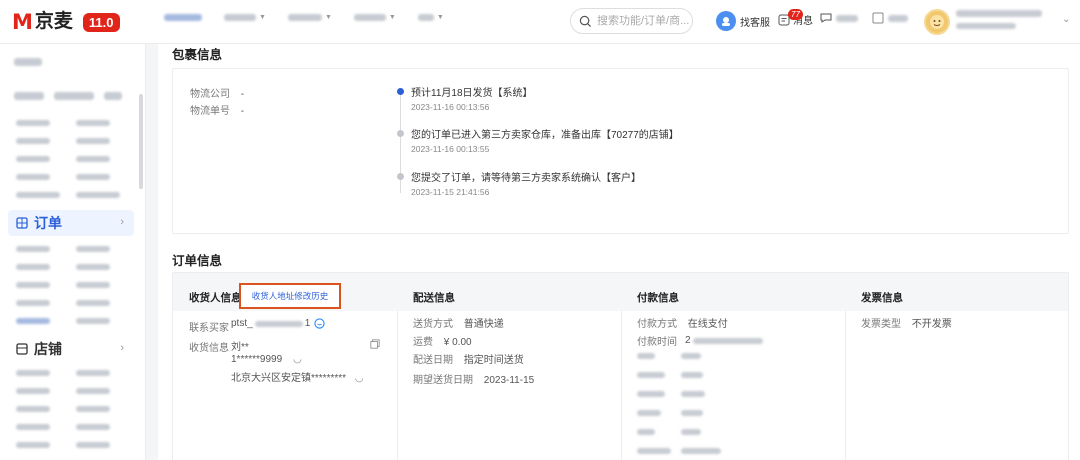 This screenshot has width=1080, height=460. What do you see at coordinates (878, 18) in the screenshot?
I see `tool-icon` at bounding box center [878, 18].